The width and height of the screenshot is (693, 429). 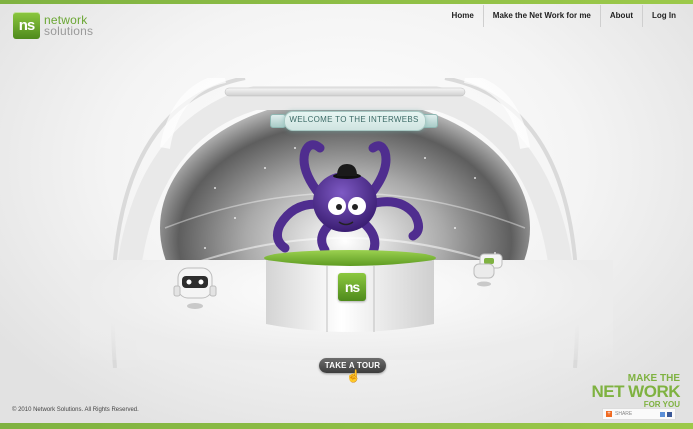 What do you see at coordinates (69, 30) in the screenshot?
I see `logo-text-line2: solutions` at bounding box center [69, 30].